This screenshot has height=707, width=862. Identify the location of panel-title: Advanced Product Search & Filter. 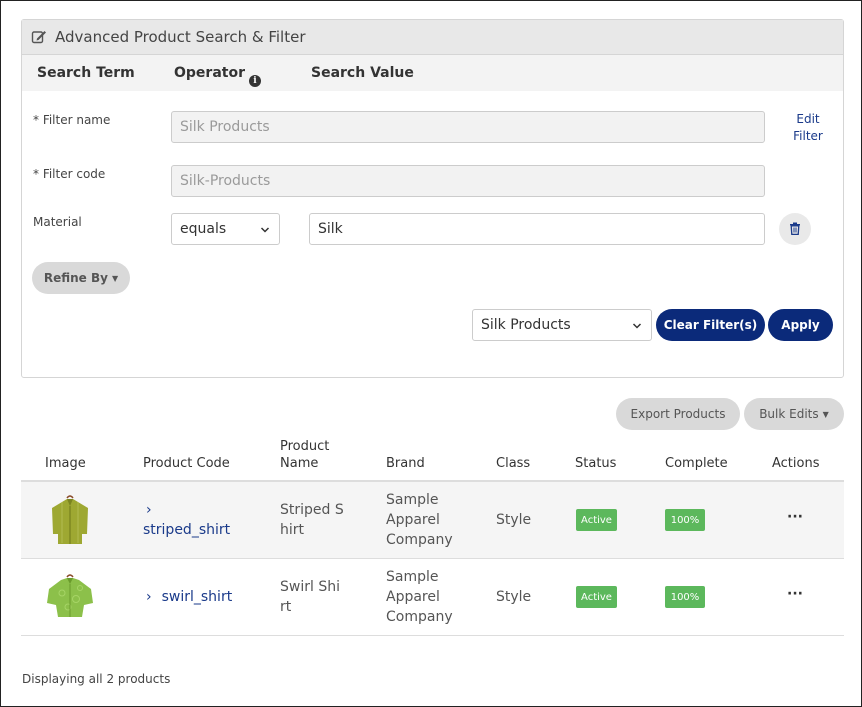
(180, 37).